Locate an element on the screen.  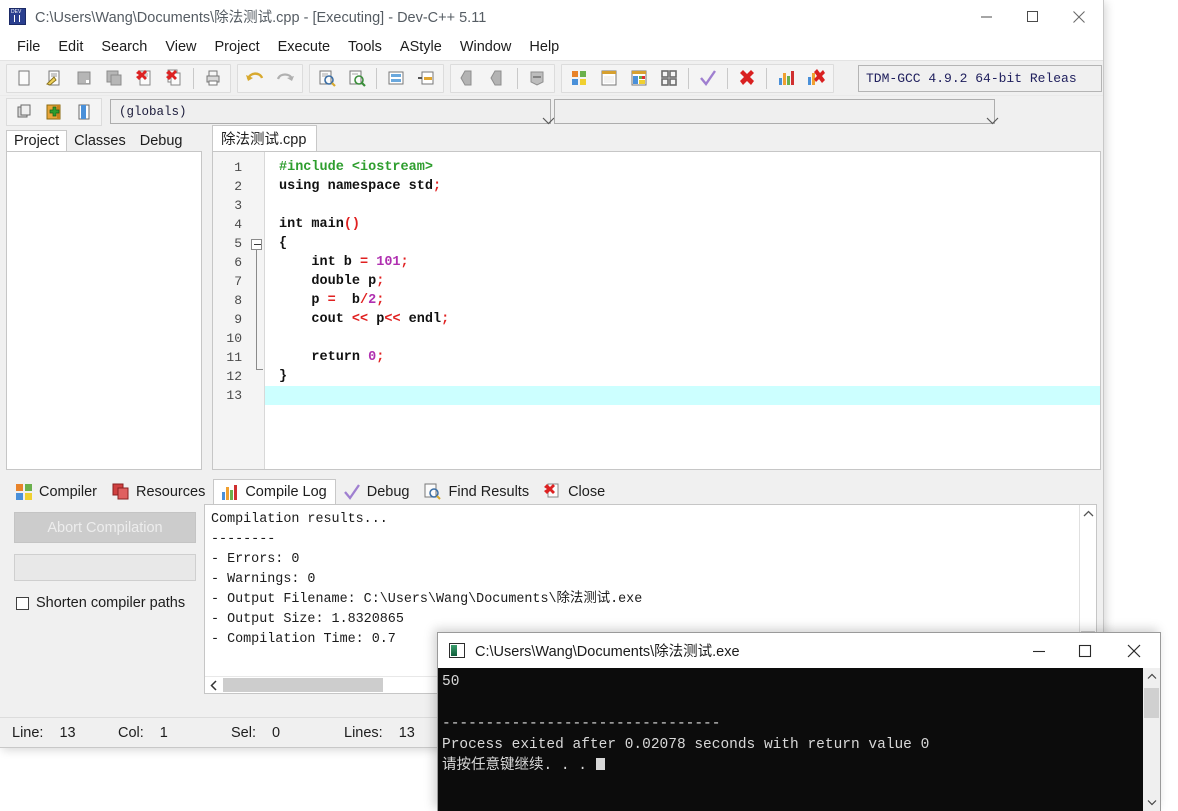
code-line is located at coordinates (682, 395).